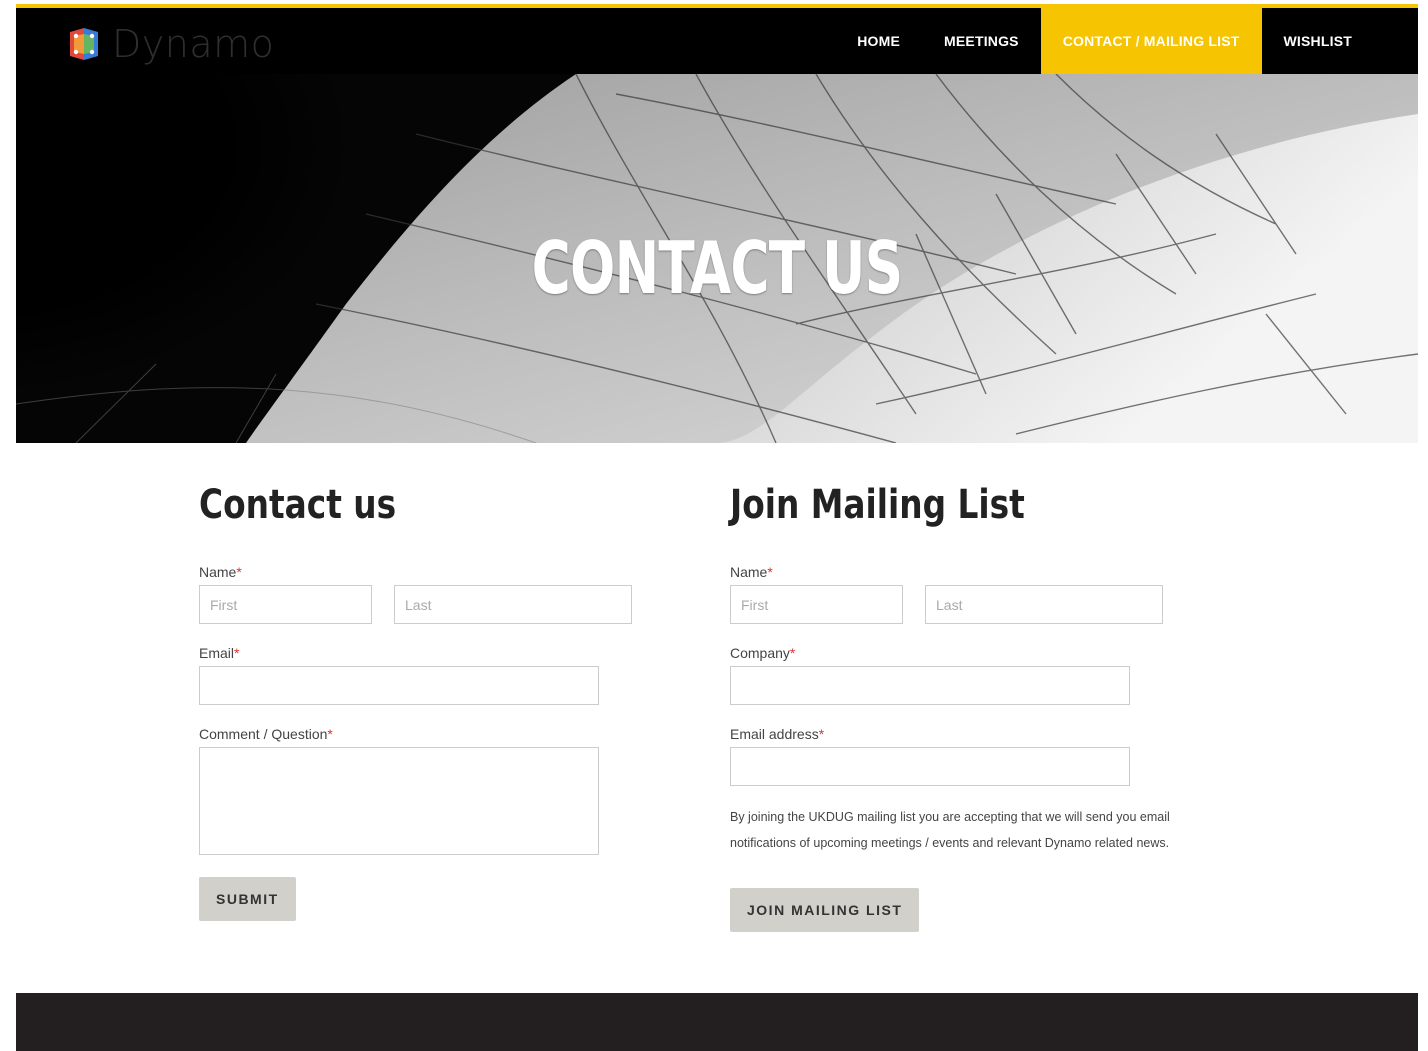  I want to click on contact-first-name-input: First, so click(285, 604).